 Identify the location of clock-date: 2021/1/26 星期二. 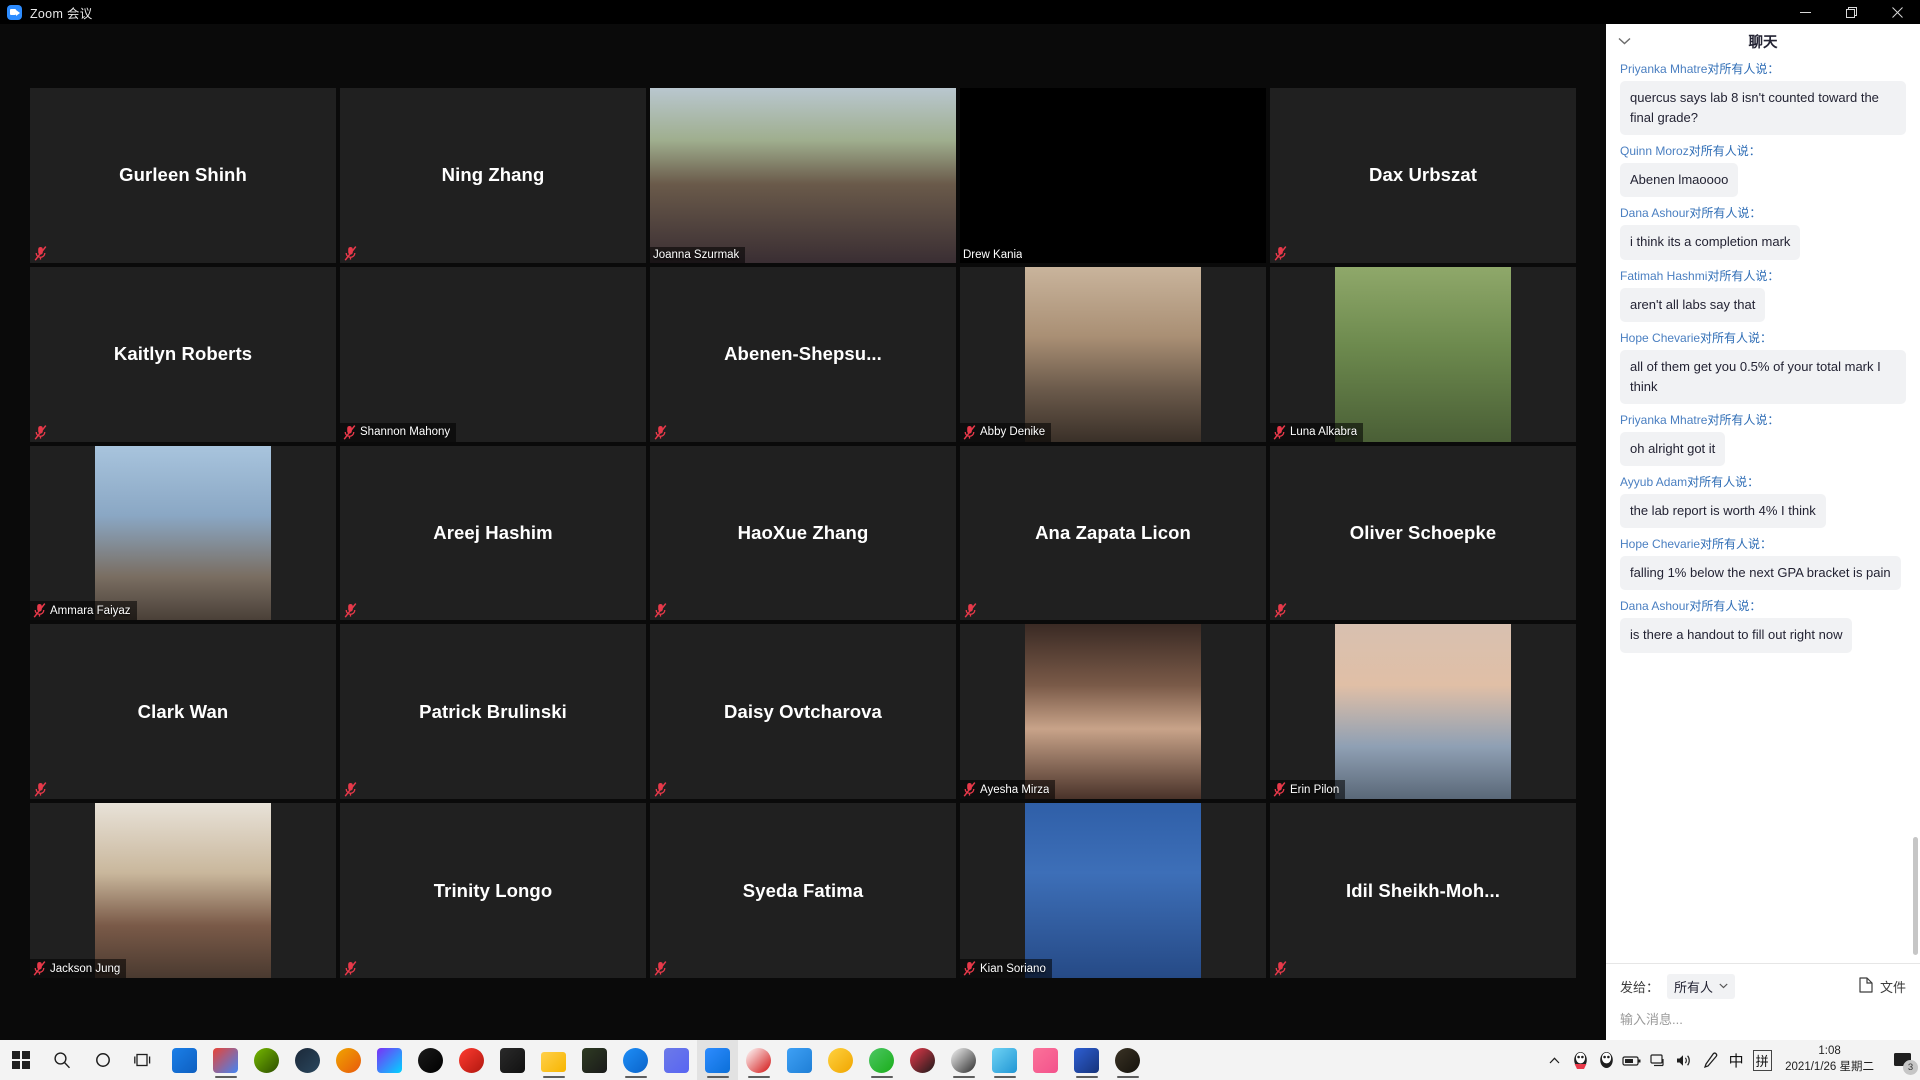
(1829, 1067).